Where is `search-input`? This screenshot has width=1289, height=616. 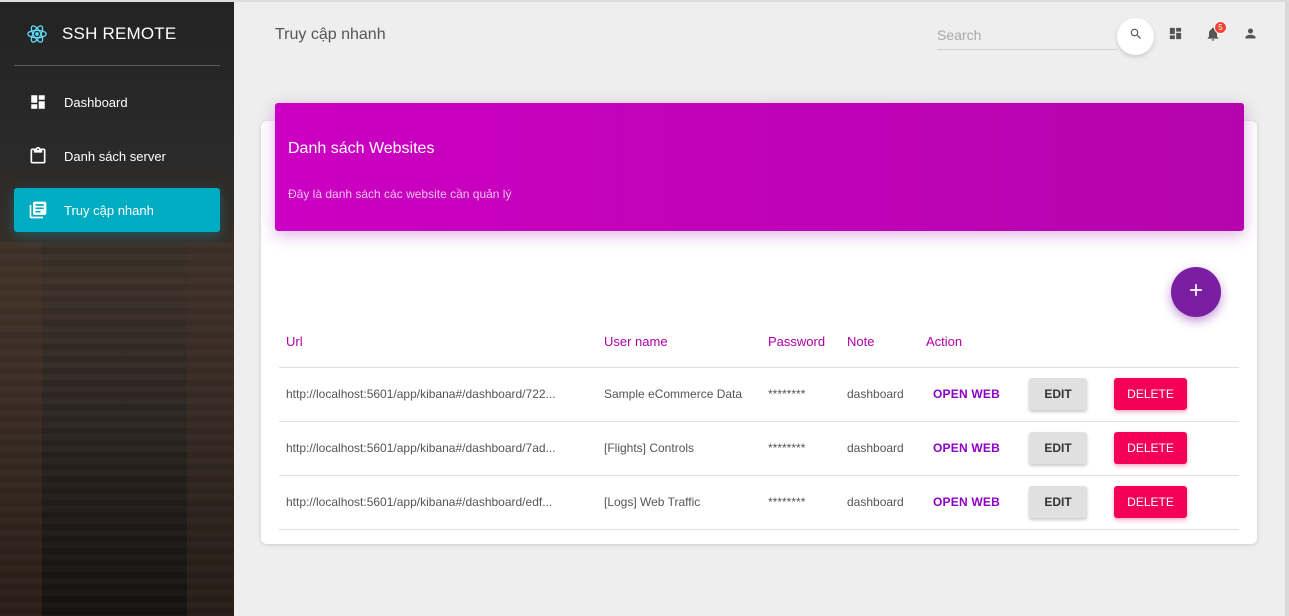 search-input is located at coordinates (1027, 35).